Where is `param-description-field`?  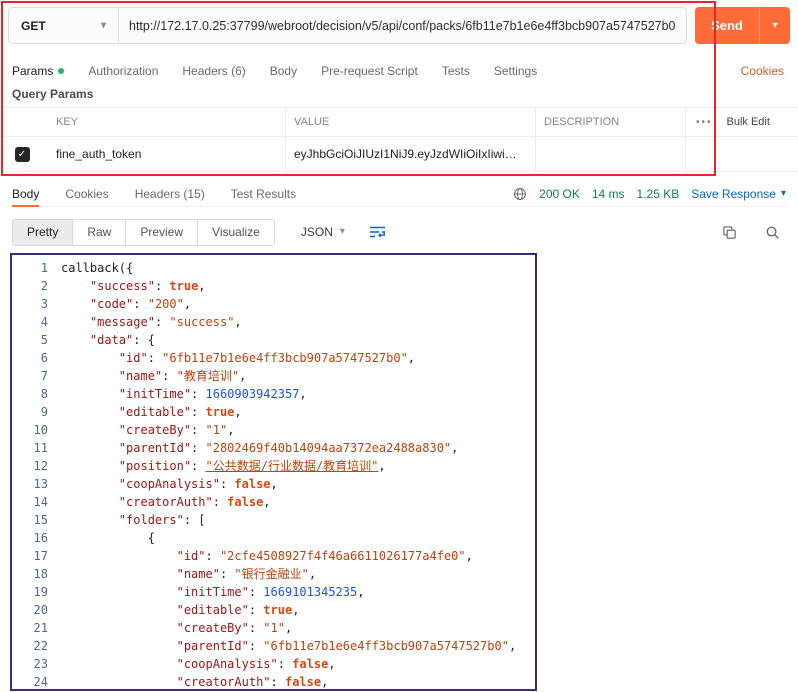 param-description-field is located at coordinates (610, 154).